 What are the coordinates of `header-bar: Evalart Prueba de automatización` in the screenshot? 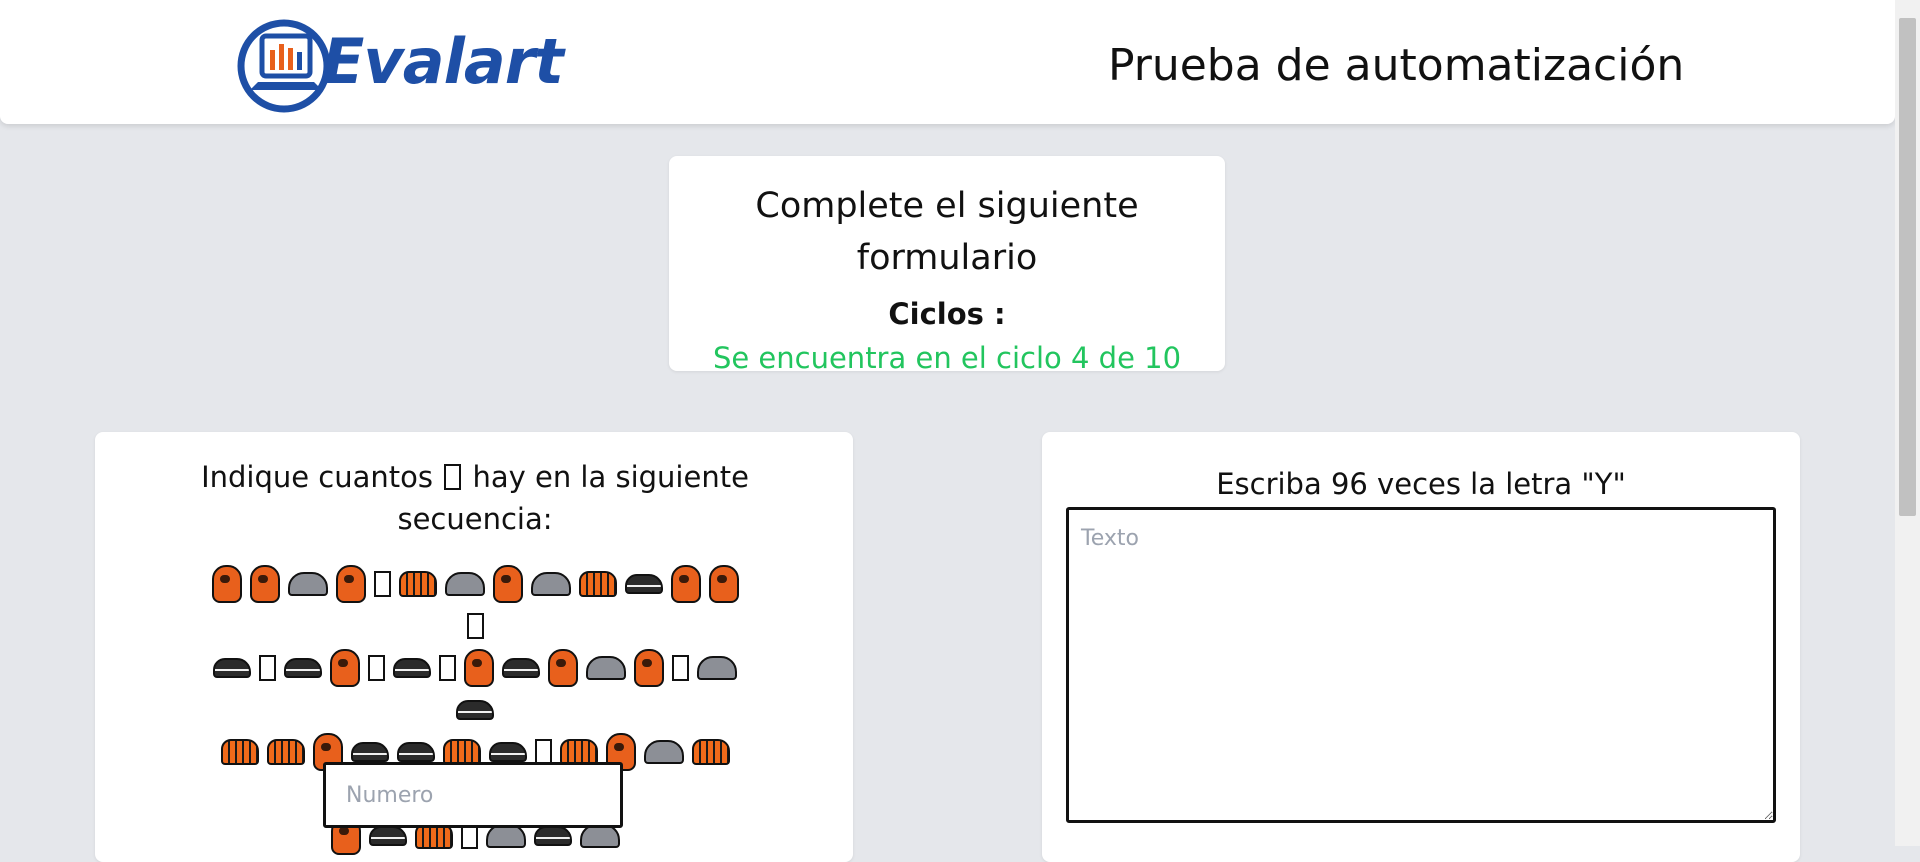 It's located at (947, 62).